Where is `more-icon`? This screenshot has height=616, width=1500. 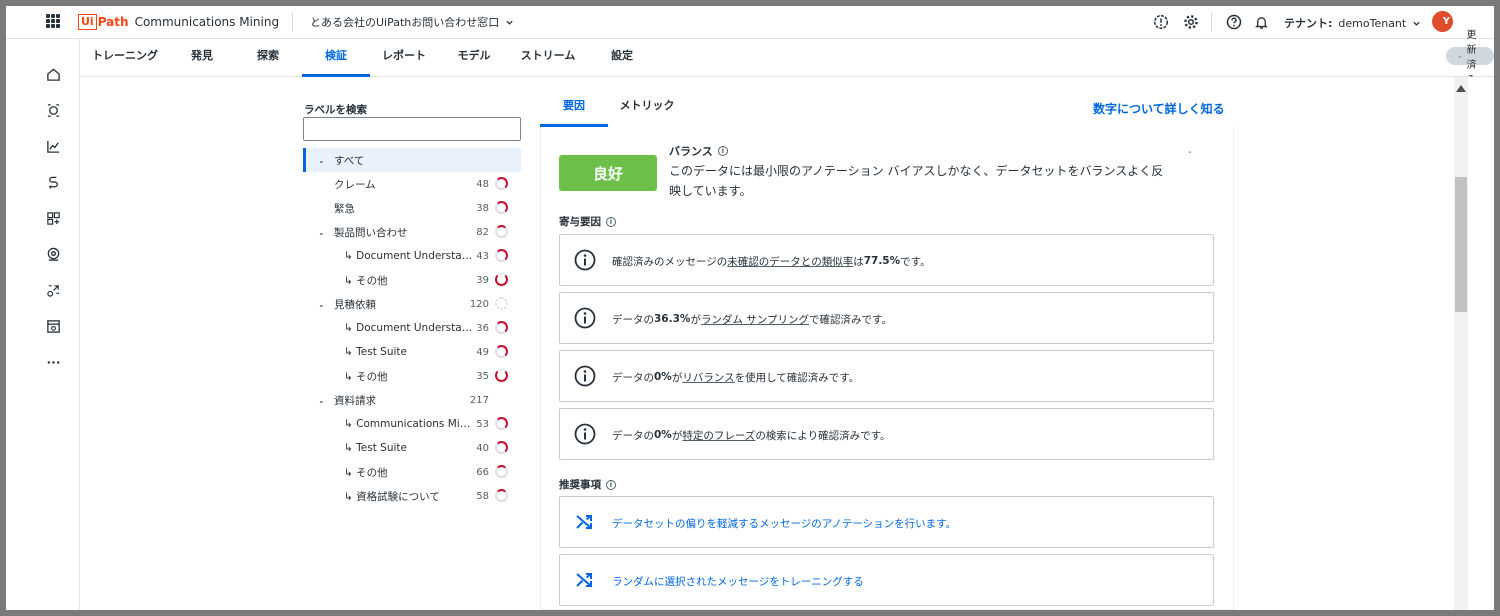 more-icon is located at coordinates (53, 362).